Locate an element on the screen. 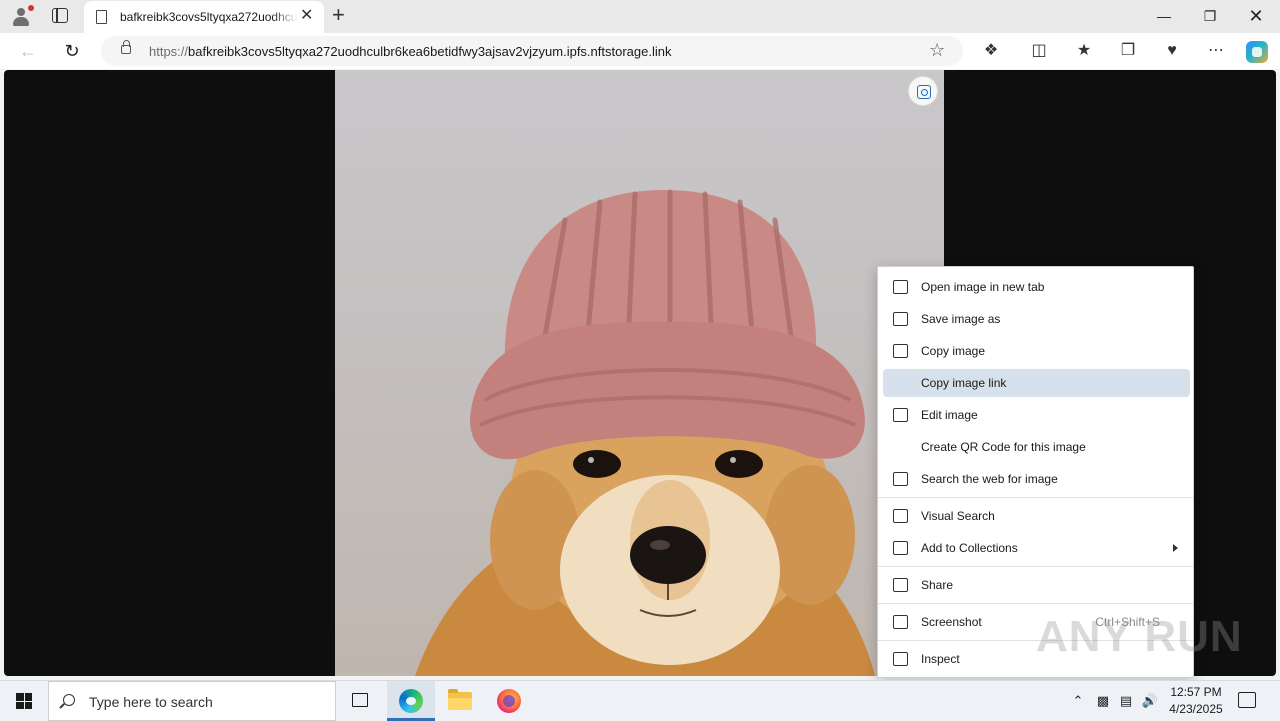 The height and width of the screenshot is (721, 1280). show-hidden-icons-chevron-icon: ⌃ is located at coordinates (1078, 701).